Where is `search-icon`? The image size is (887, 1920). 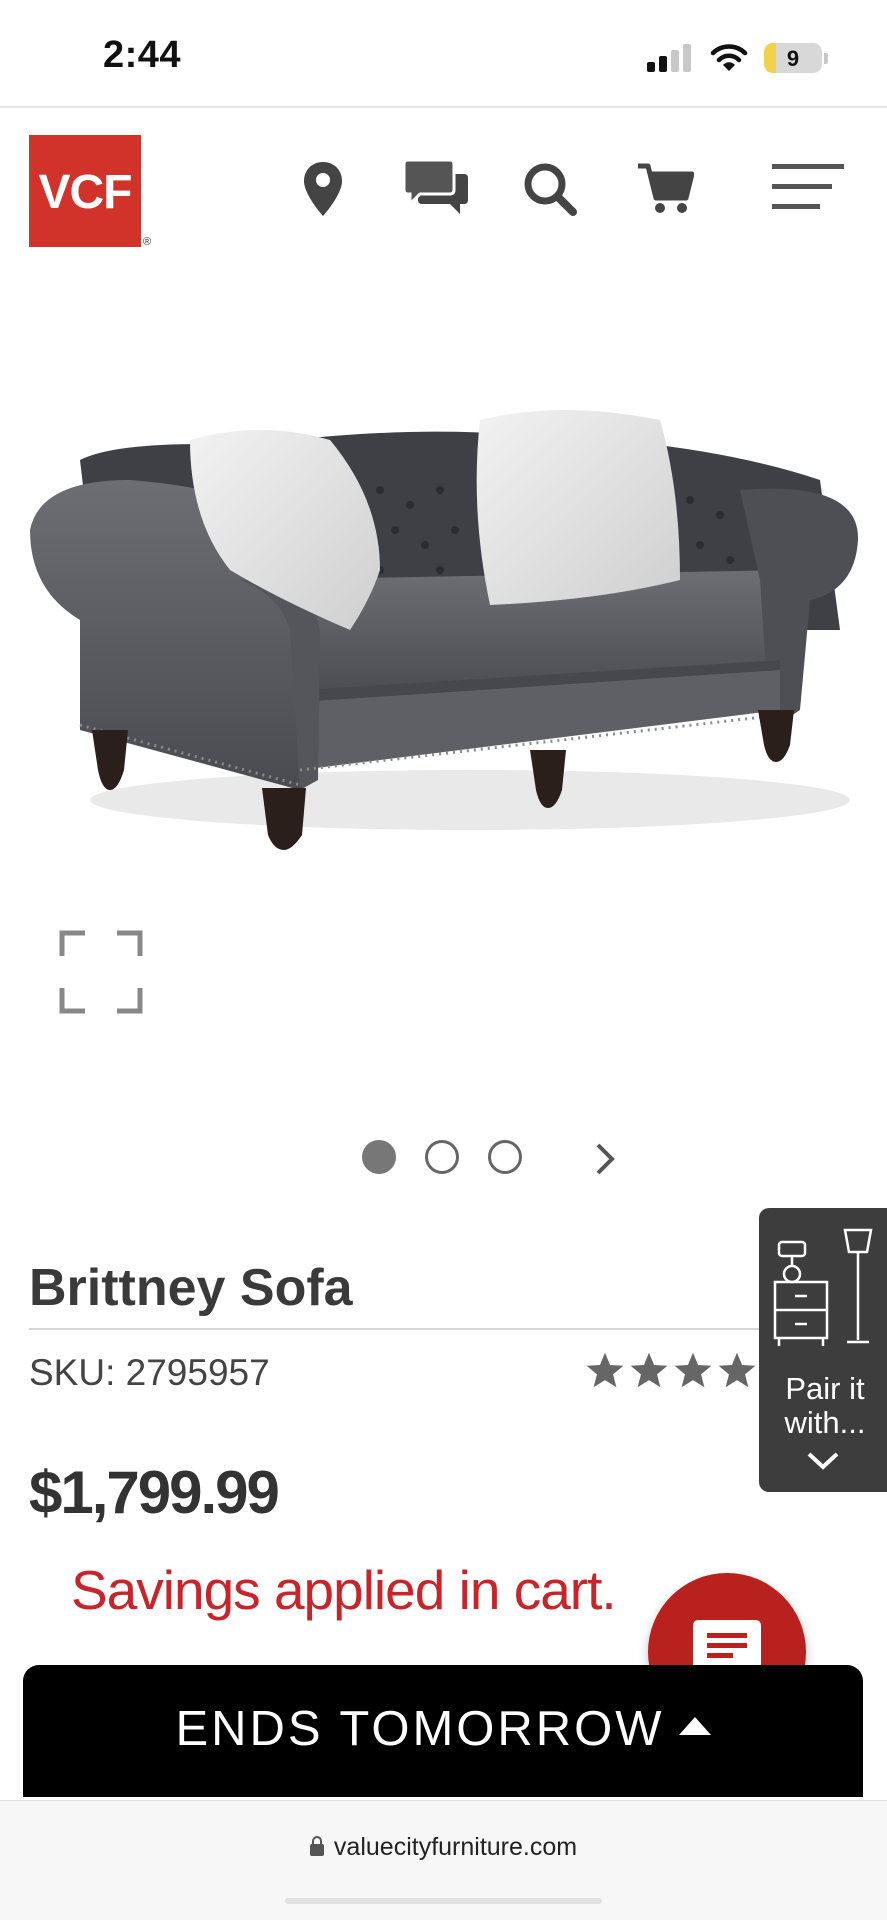
search-icon is located at coordinates (550, 189).